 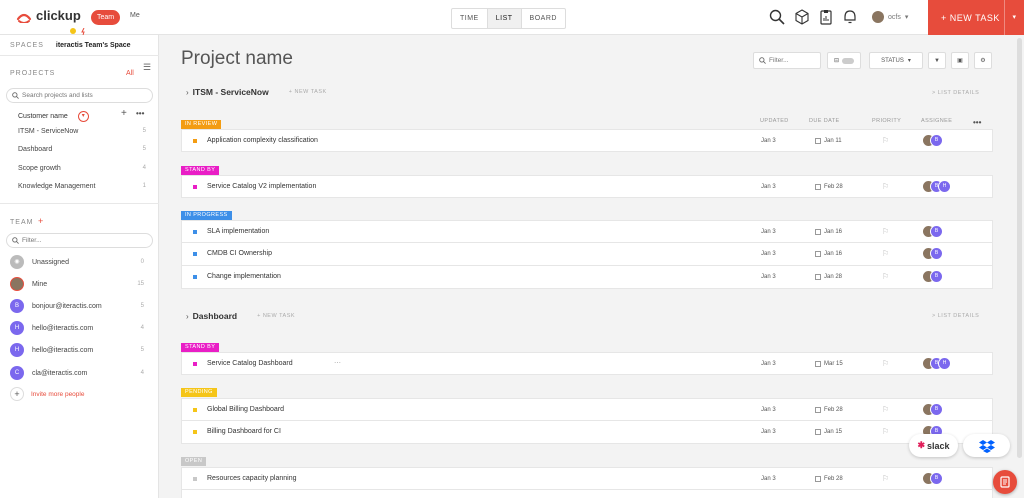 What do you see at coordinates (826, 17) in the screenshot?
I see `clipboard-icon` at bounding box center [826, 17].